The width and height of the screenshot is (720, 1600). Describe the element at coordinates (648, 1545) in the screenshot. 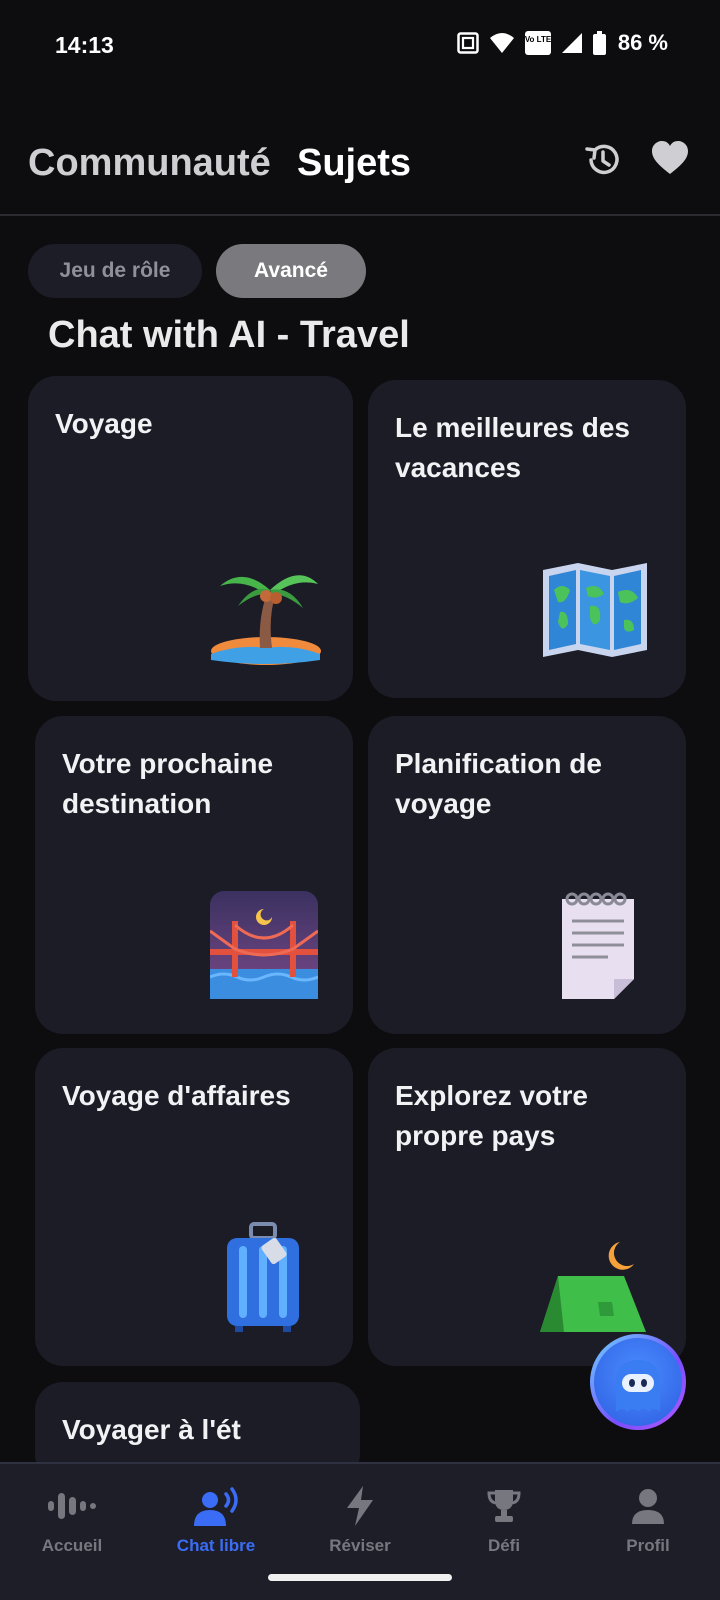

I see `nav-profile-label: Profil` at that location.